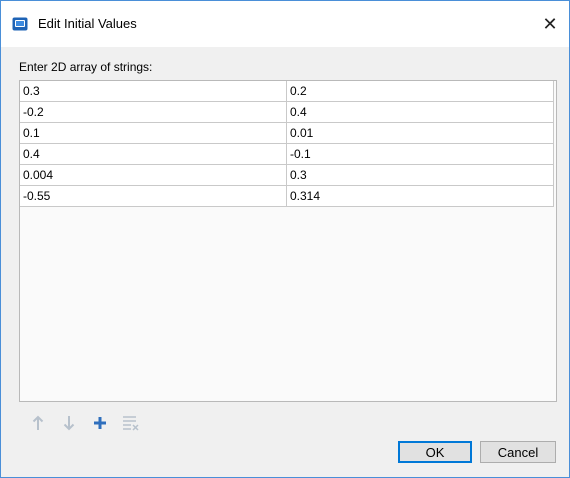 This screenshot has height=478, width=570. I want to click on grid-cell-col2: 0.314, so click(420, 196).